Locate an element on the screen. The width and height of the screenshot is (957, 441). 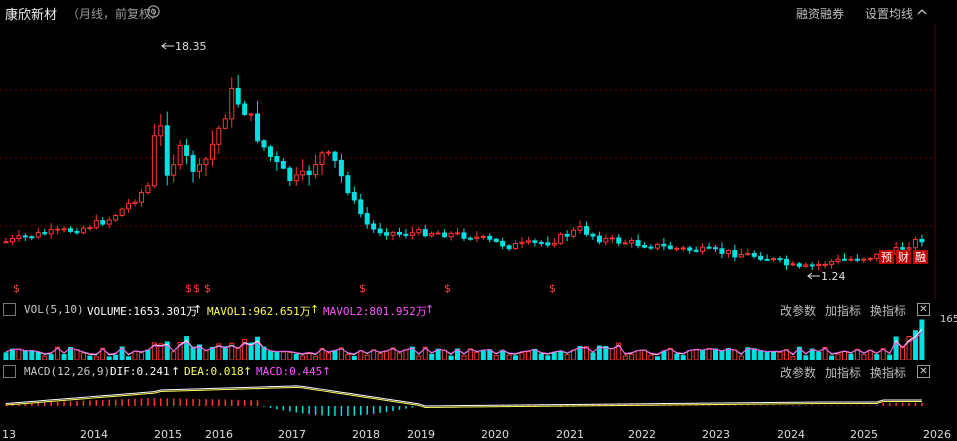
mavol2-value: MAVOL2:801.952万 is located at coordinates (375, 311).